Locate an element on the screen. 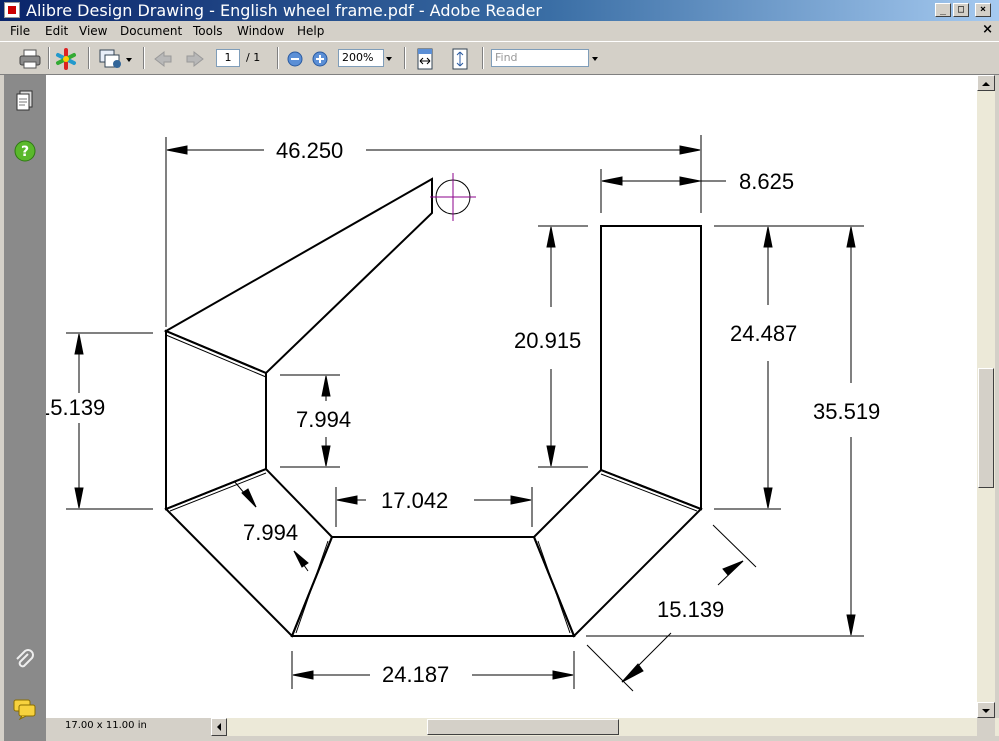 The width and height of the screenshot is (999, 741). dim-15-139-right: 15.139 is located at coordinates (690, 609).